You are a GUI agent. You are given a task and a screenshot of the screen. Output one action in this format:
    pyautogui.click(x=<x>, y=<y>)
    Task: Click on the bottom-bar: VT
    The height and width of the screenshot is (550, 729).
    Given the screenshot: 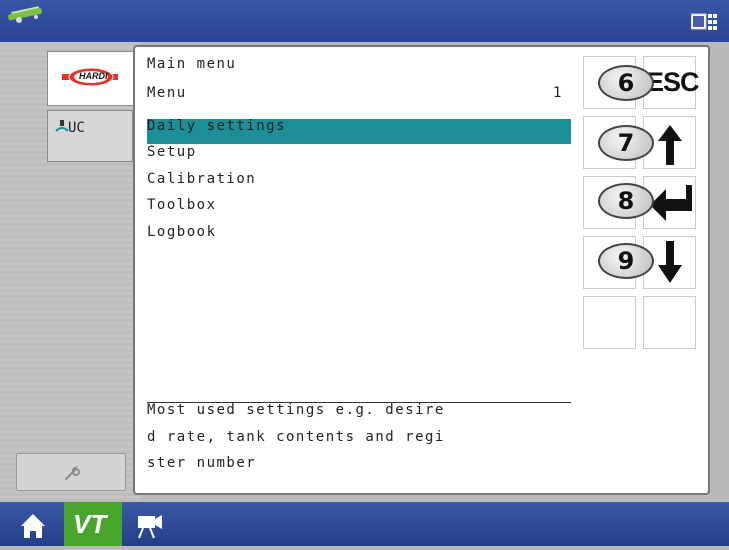 What is the action you would take?
    pyautogui.click(x=364, y=524)
    